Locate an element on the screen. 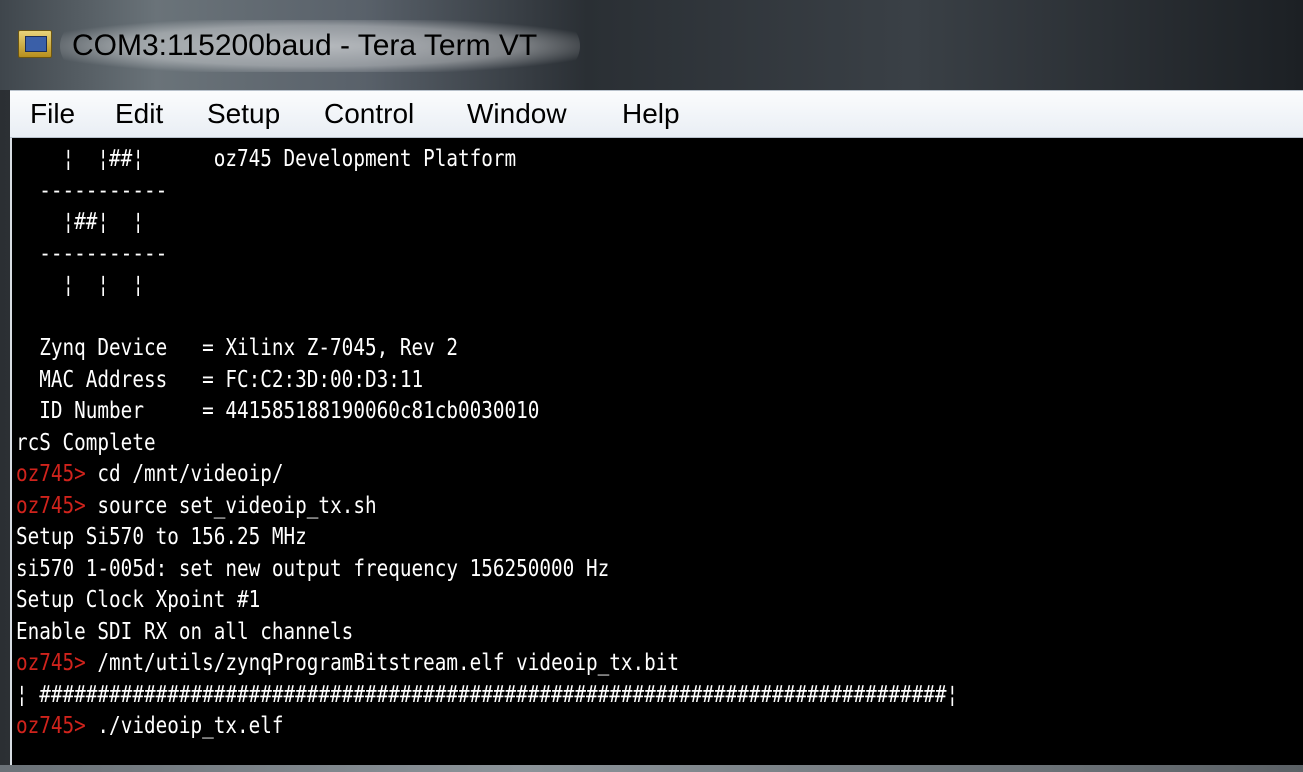  terminal-line: oz745> source set_videoip_tx.sh is located at coordinates (487, 507).